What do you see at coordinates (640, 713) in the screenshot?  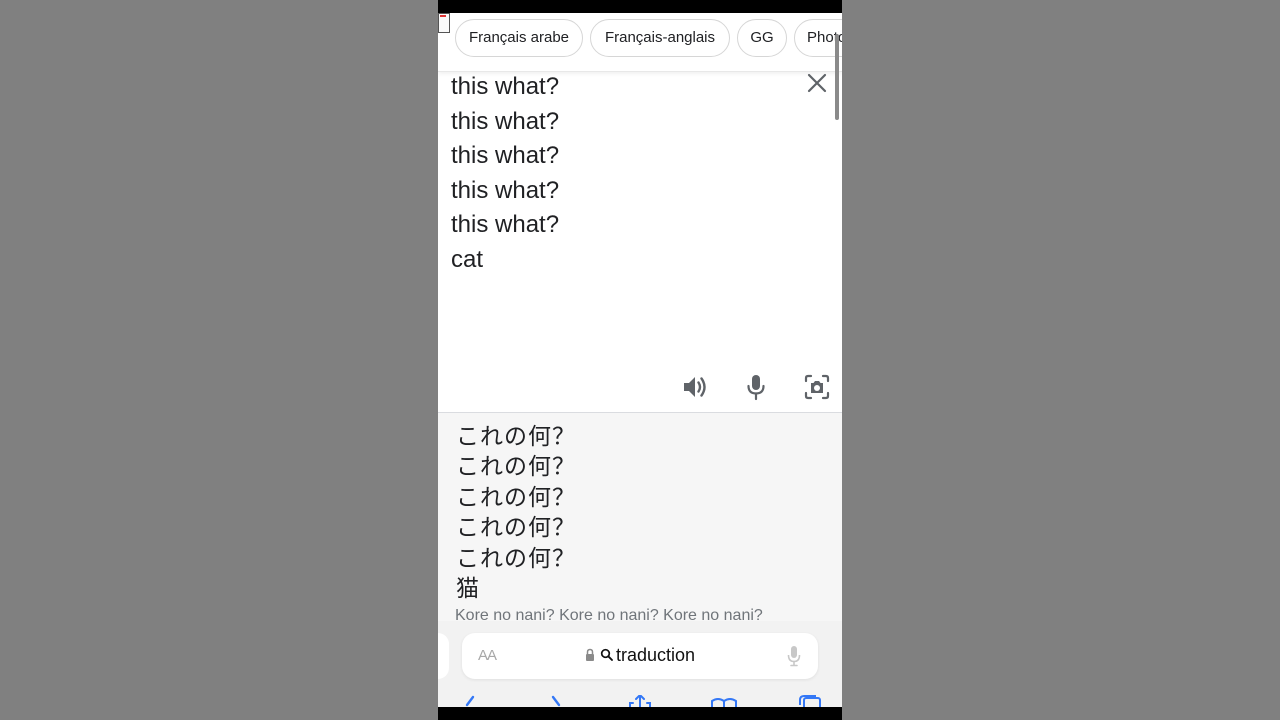 I see `bottom-letterbox` at bounding box center [640, 713].